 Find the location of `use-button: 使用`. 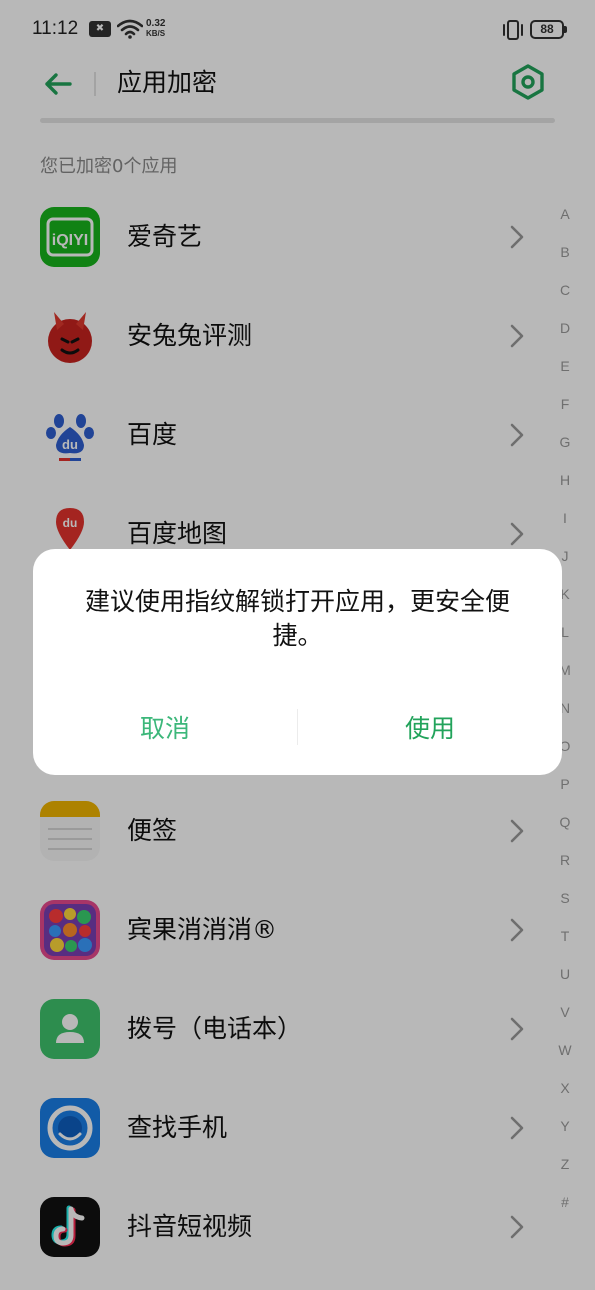

use-button: 使用 is located at coordinates (430, 729).